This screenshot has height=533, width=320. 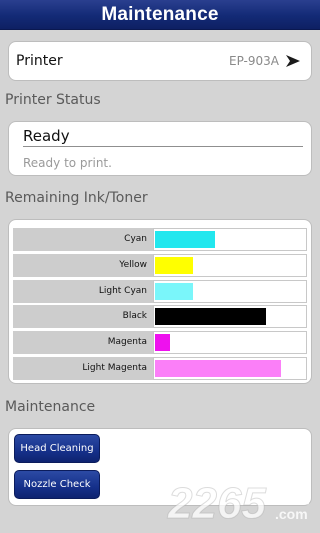 I want to click on ink-label: Light Magenta, so click(x=83, y=368).